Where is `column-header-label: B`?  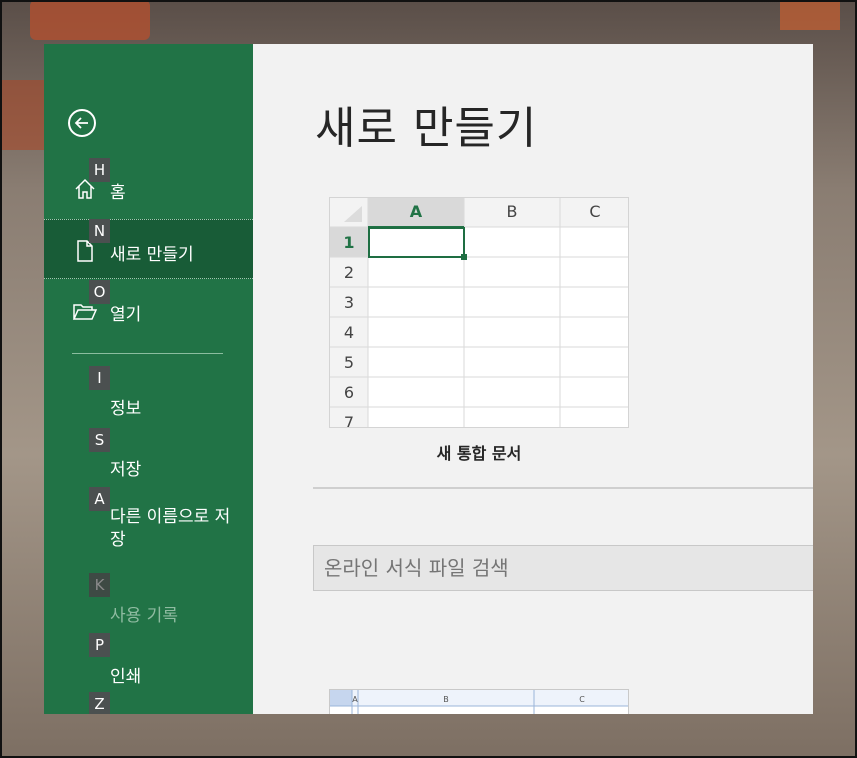 column-header-label: B is located at coordinates (512, 211).